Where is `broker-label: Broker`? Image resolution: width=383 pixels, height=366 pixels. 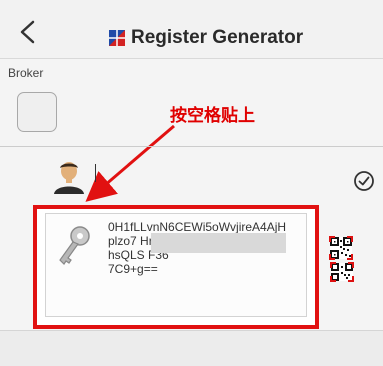 broker-label: Broker is located at coordinates (26, 73).